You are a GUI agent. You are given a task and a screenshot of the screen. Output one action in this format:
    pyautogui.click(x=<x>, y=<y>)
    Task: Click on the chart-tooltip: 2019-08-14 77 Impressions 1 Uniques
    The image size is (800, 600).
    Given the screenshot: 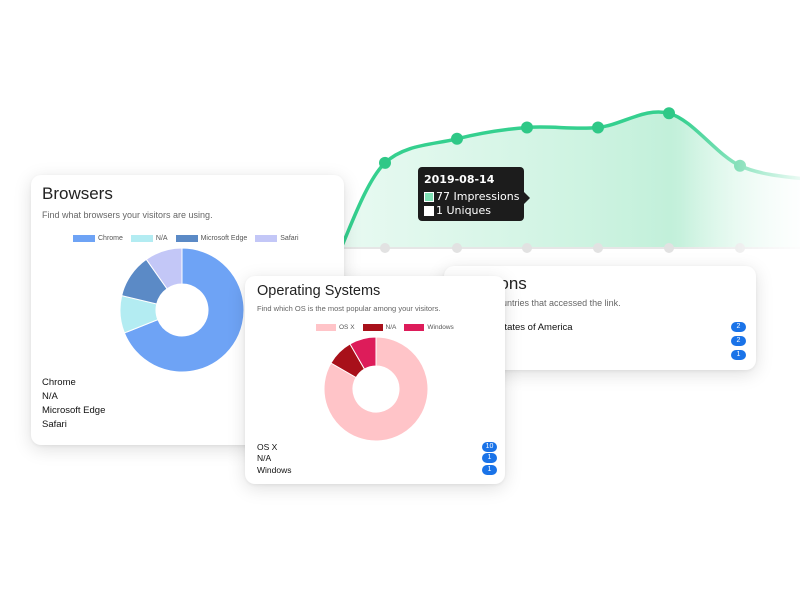 What is the action you would take?
    pyautogui.click(x=474, y=194)
    